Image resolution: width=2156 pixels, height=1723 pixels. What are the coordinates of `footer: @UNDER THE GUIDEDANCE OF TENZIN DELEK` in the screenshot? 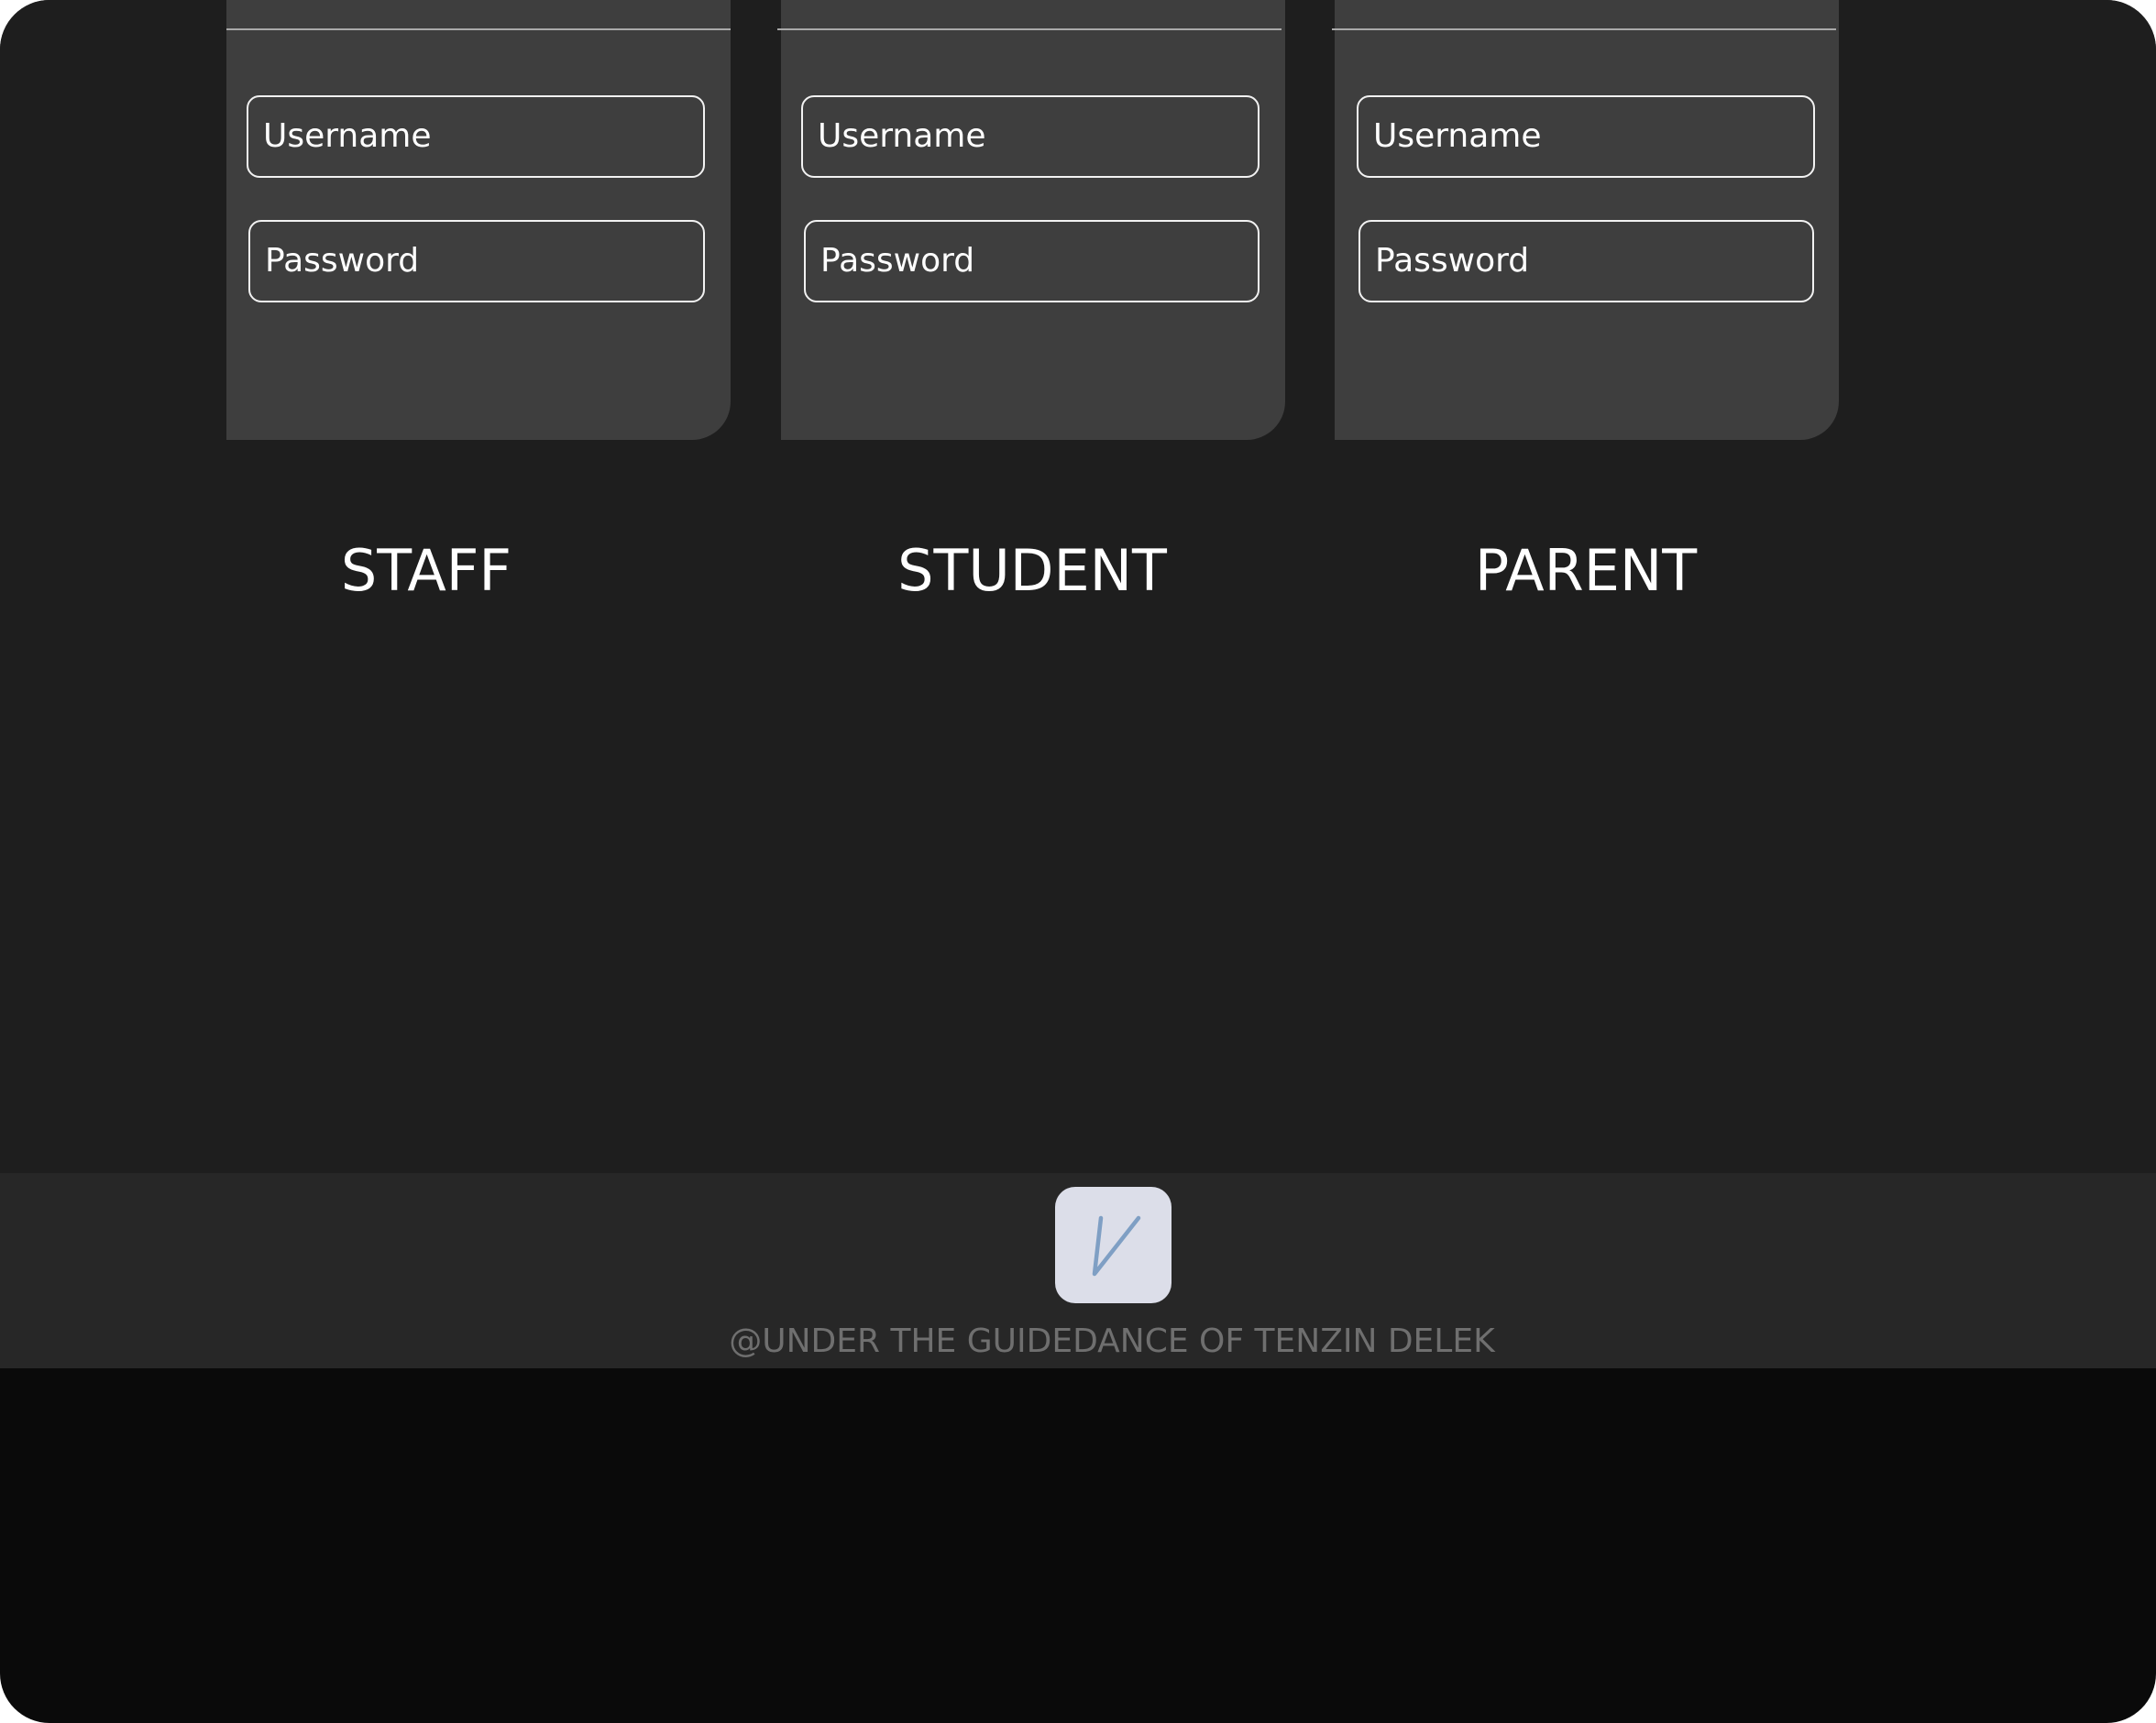 It's located at (1078, 1270).